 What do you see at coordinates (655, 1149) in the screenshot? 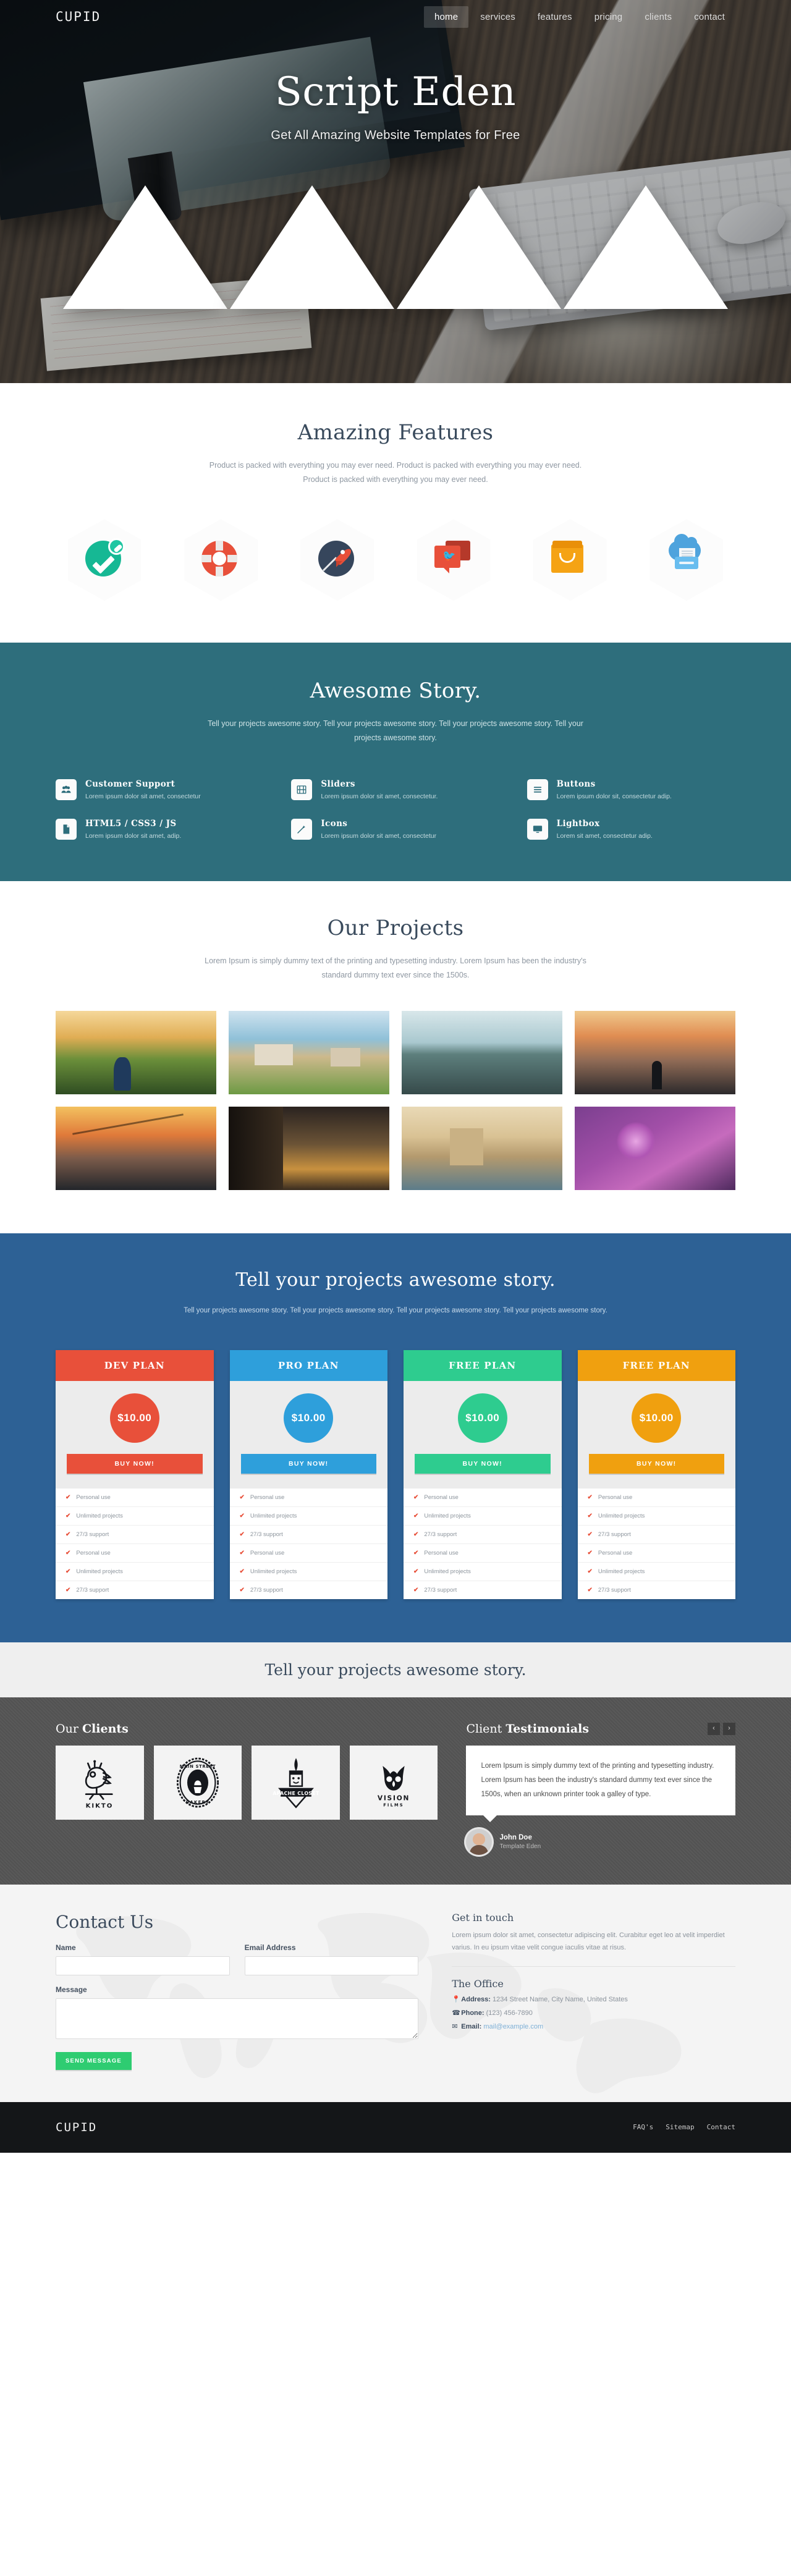
I see `project-purple-flowers` at bounding box center [655, 1149].